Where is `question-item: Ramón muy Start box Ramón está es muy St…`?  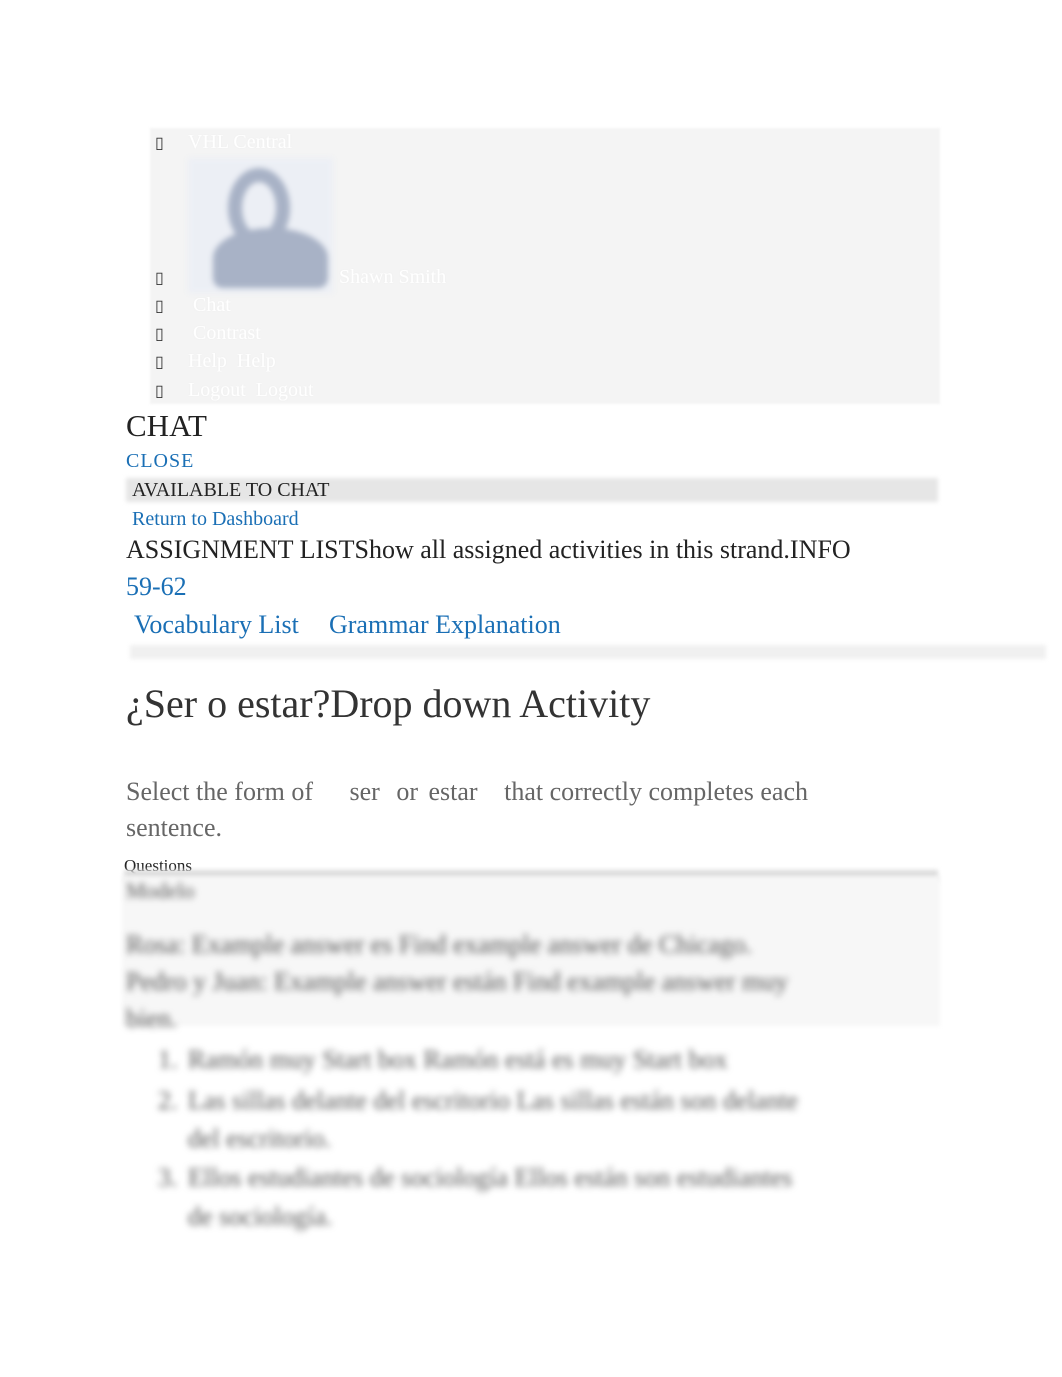
question-item: Ramón muy Start box Ramón está es muy St… is located at coordinates (457, 1060).